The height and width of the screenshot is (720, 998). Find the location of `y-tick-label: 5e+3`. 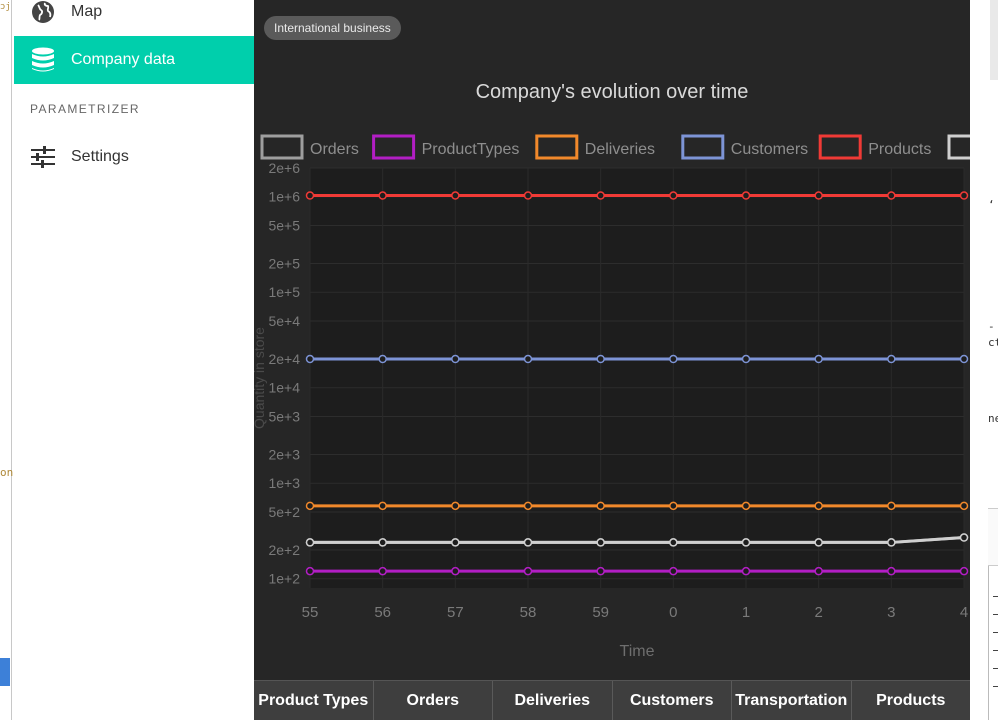

y-tick-label: 5e+3 is located at coordinates (284, 416).